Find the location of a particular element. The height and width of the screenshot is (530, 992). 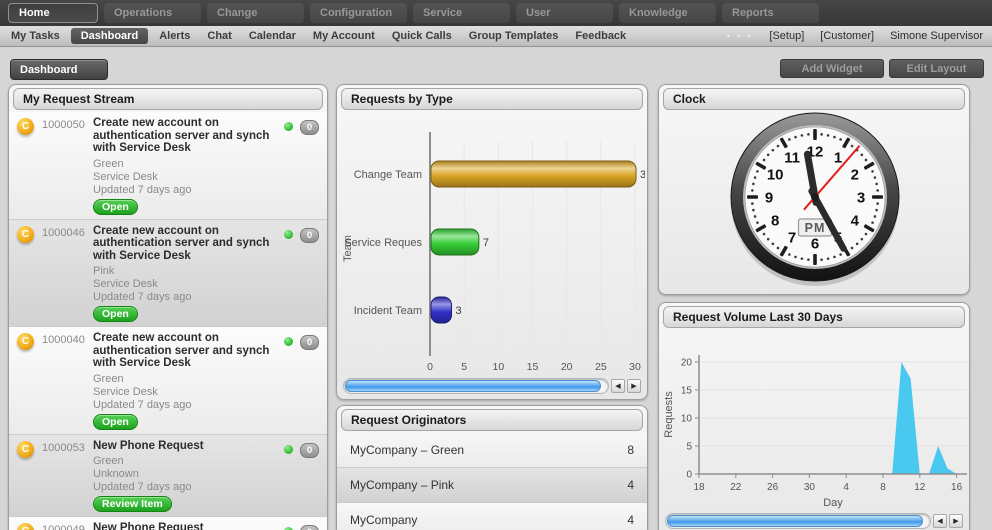

nav-home: Home is located at coordinates (53, 13).